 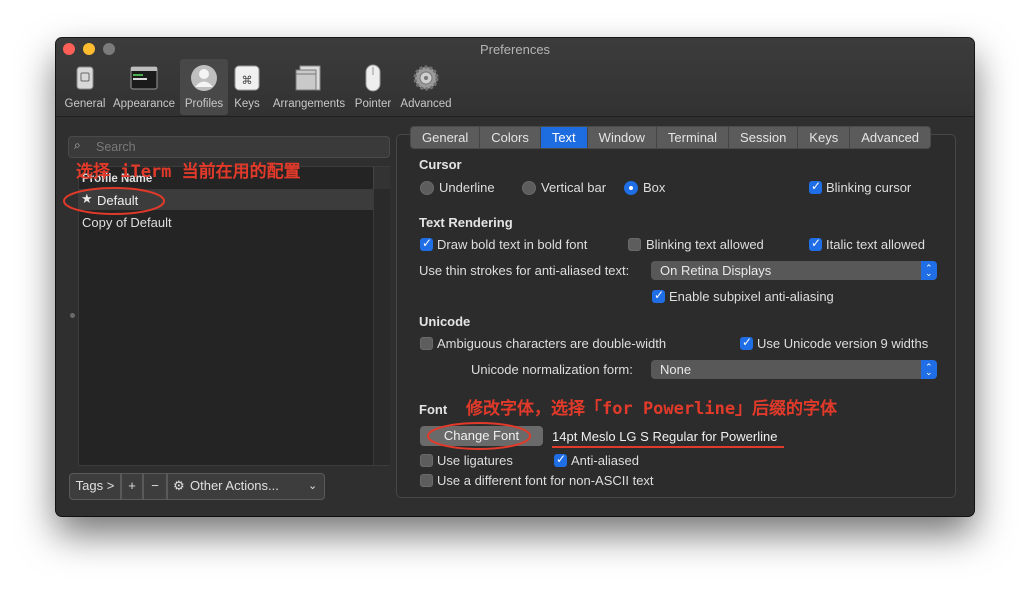 I want to click on keys-icon: ⌘, so click(x=247, y=78).